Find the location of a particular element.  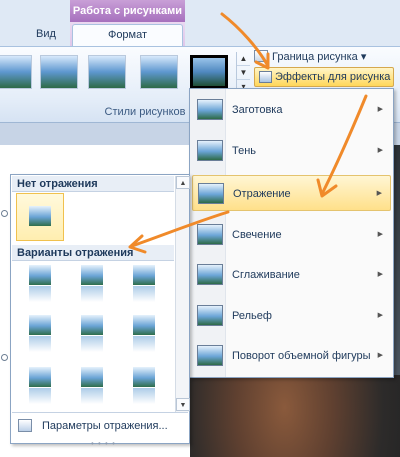

shadow-icon is located at coordinates (210, 150).